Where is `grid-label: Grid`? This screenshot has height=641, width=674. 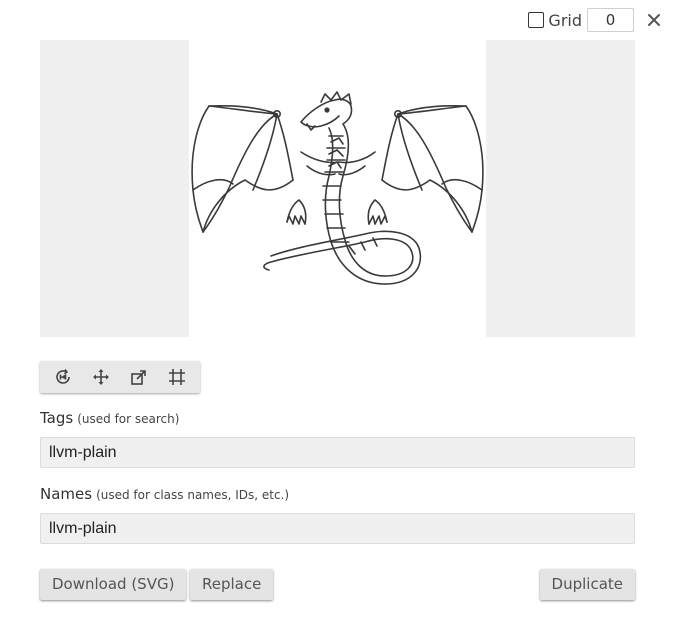 grid-label: Grid is located at coordinates (565, 20).